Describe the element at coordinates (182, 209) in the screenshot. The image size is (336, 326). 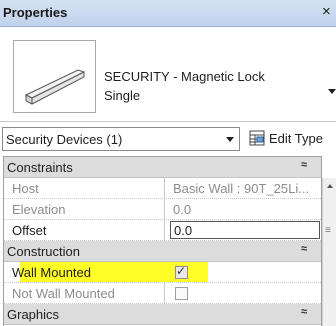
I see `property-value: 0.0` at that location.